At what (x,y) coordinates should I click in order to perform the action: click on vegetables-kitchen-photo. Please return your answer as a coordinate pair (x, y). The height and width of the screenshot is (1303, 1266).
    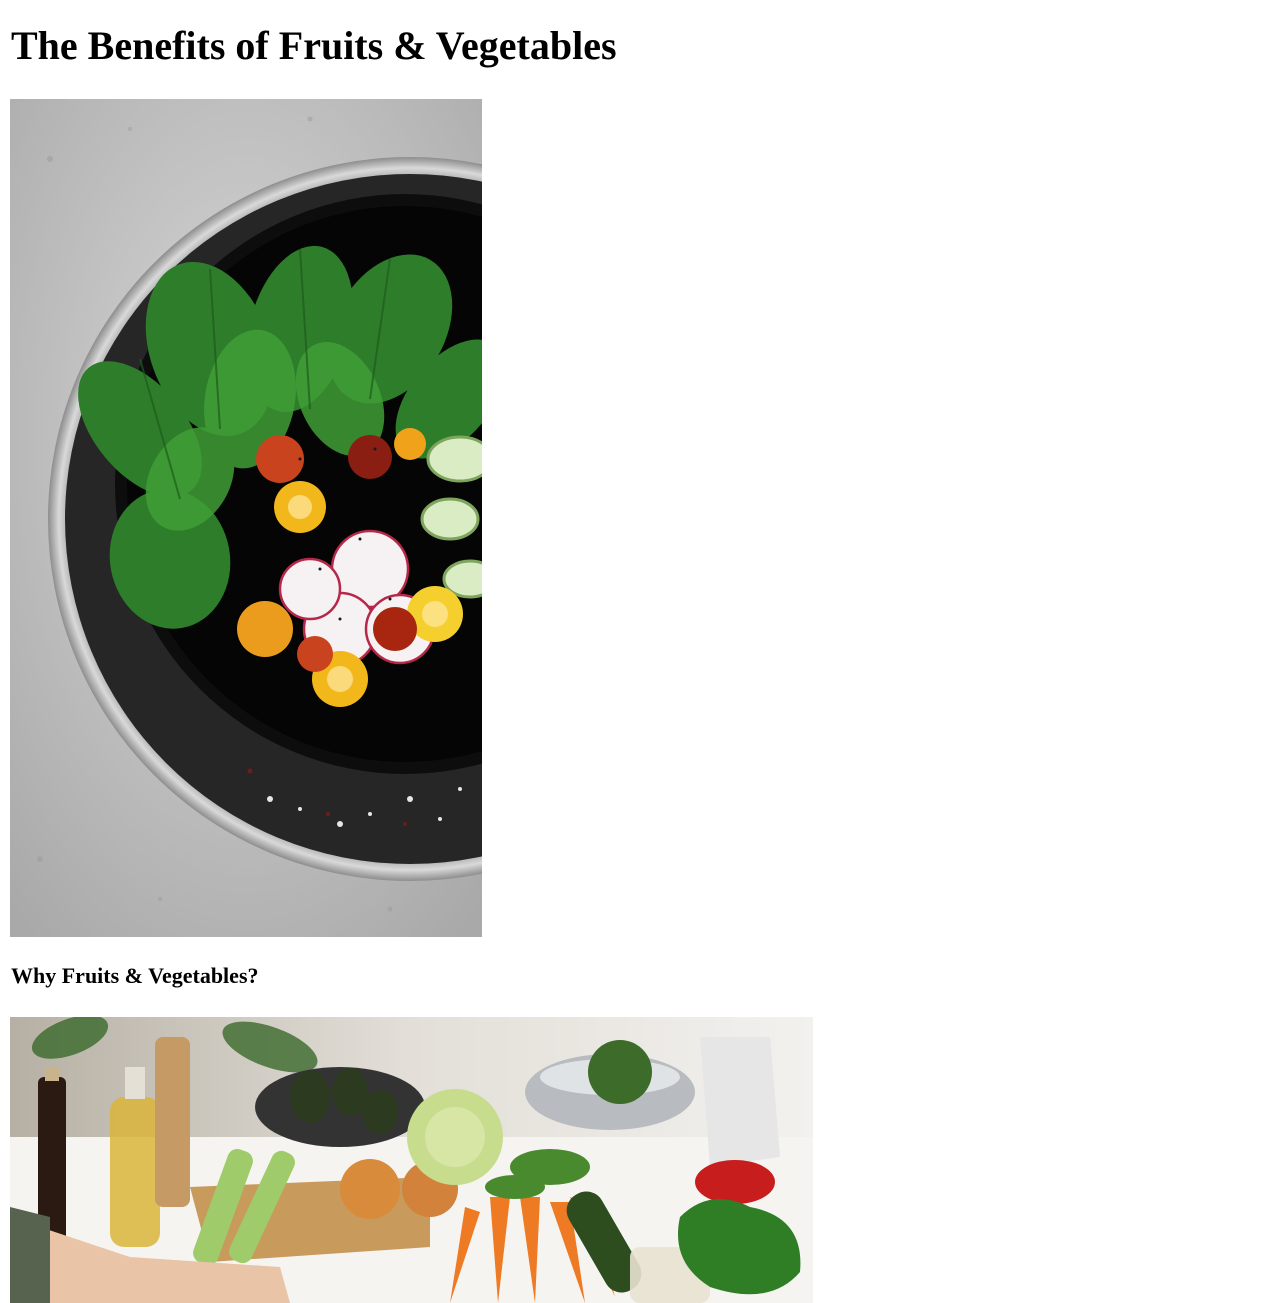
    Looking at the image, I should click on (411, 1160).